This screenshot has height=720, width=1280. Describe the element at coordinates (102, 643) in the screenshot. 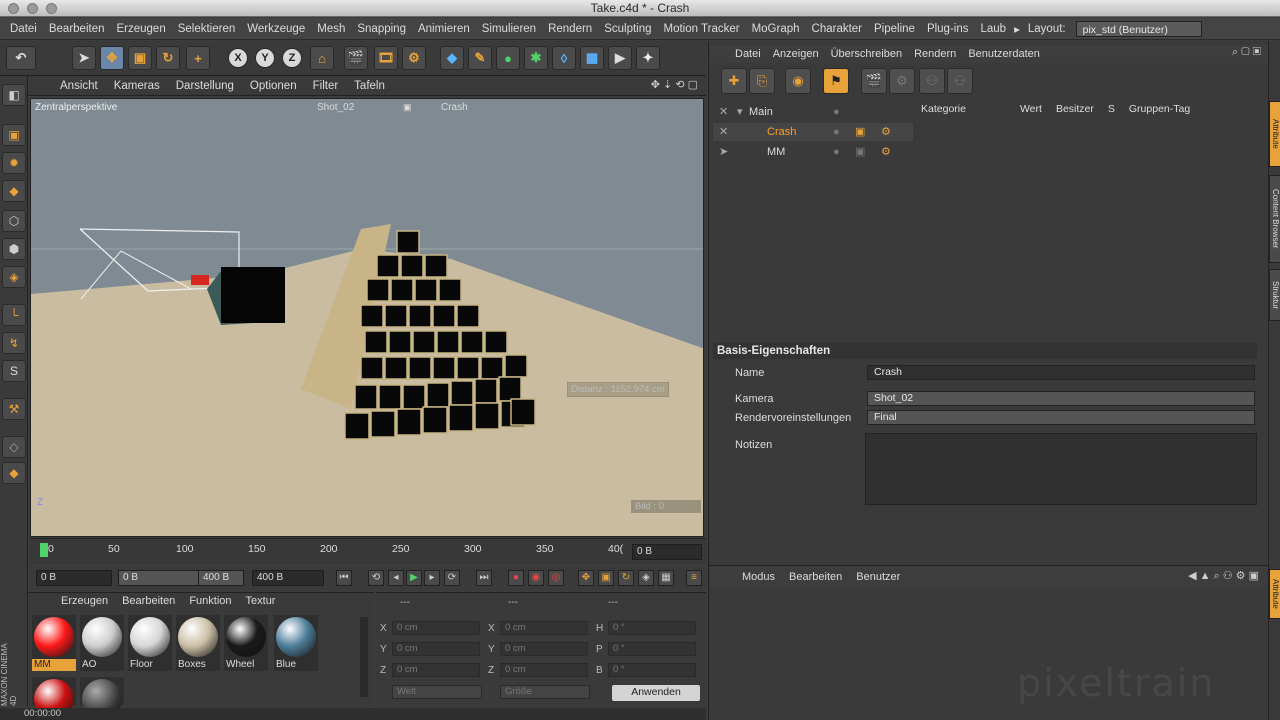

I see `material-swatch: AO` at that location.